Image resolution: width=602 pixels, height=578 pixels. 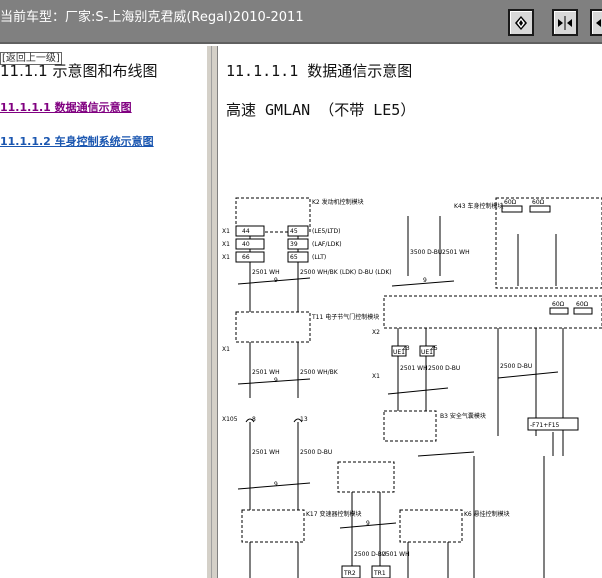 What do you see at coordinates (376, 332) in the screenshot?
I see `connector-label: X2` at bounding box center [376, 332].